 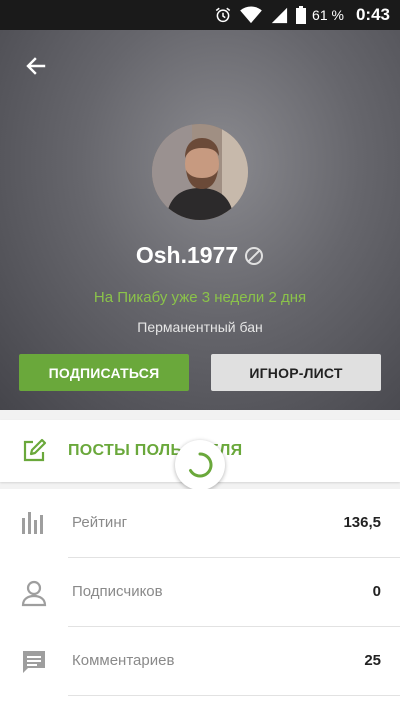 I want to click on ban-icon, so click(x=254, y=256).